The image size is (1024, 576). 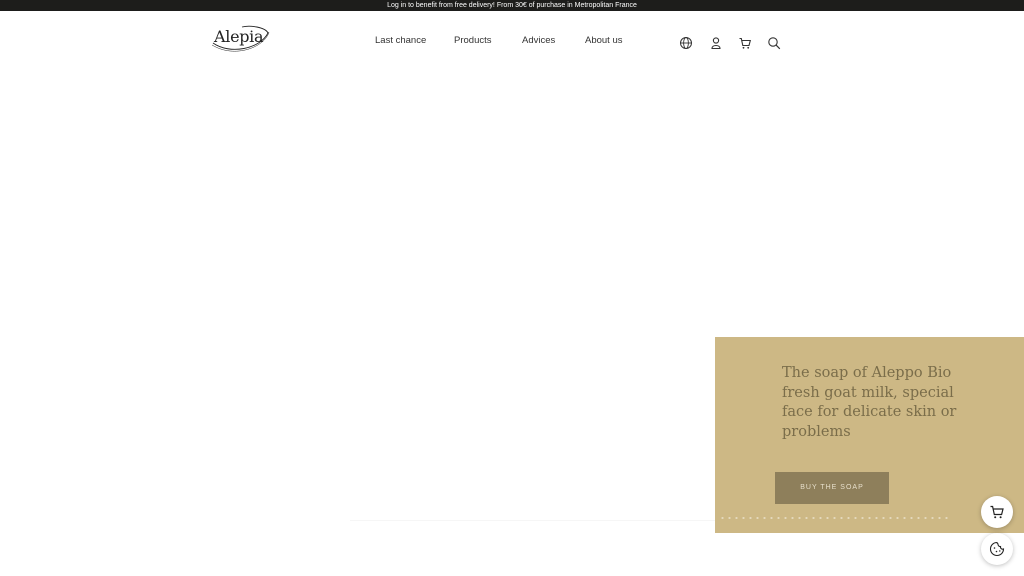 What do you see at coordinates (473, 40) in the screenshot?
I see `nav-products: Products` at bounding box center [473, 40].